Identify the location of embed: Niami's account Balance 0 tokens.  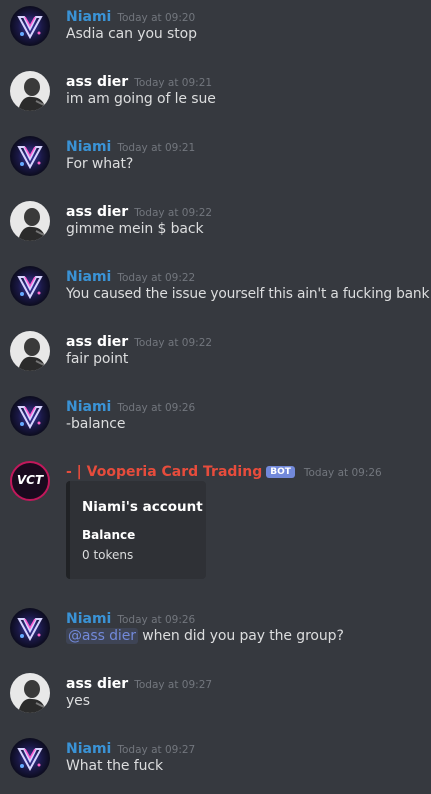
(136, 530).